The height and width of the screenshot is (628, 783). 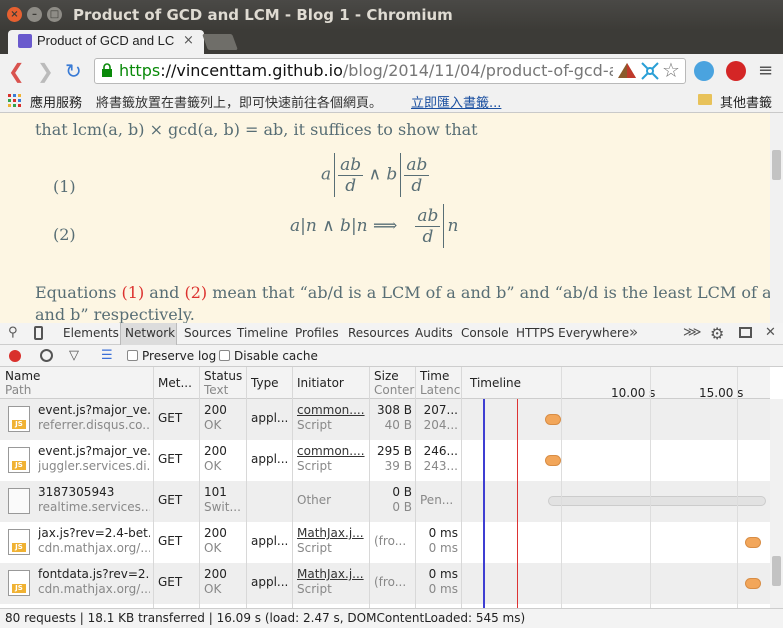 What do you see at coordinates (91, 333) in the screenshot?
I see `tab-elements: Elements` at bounding box center [91, 333].